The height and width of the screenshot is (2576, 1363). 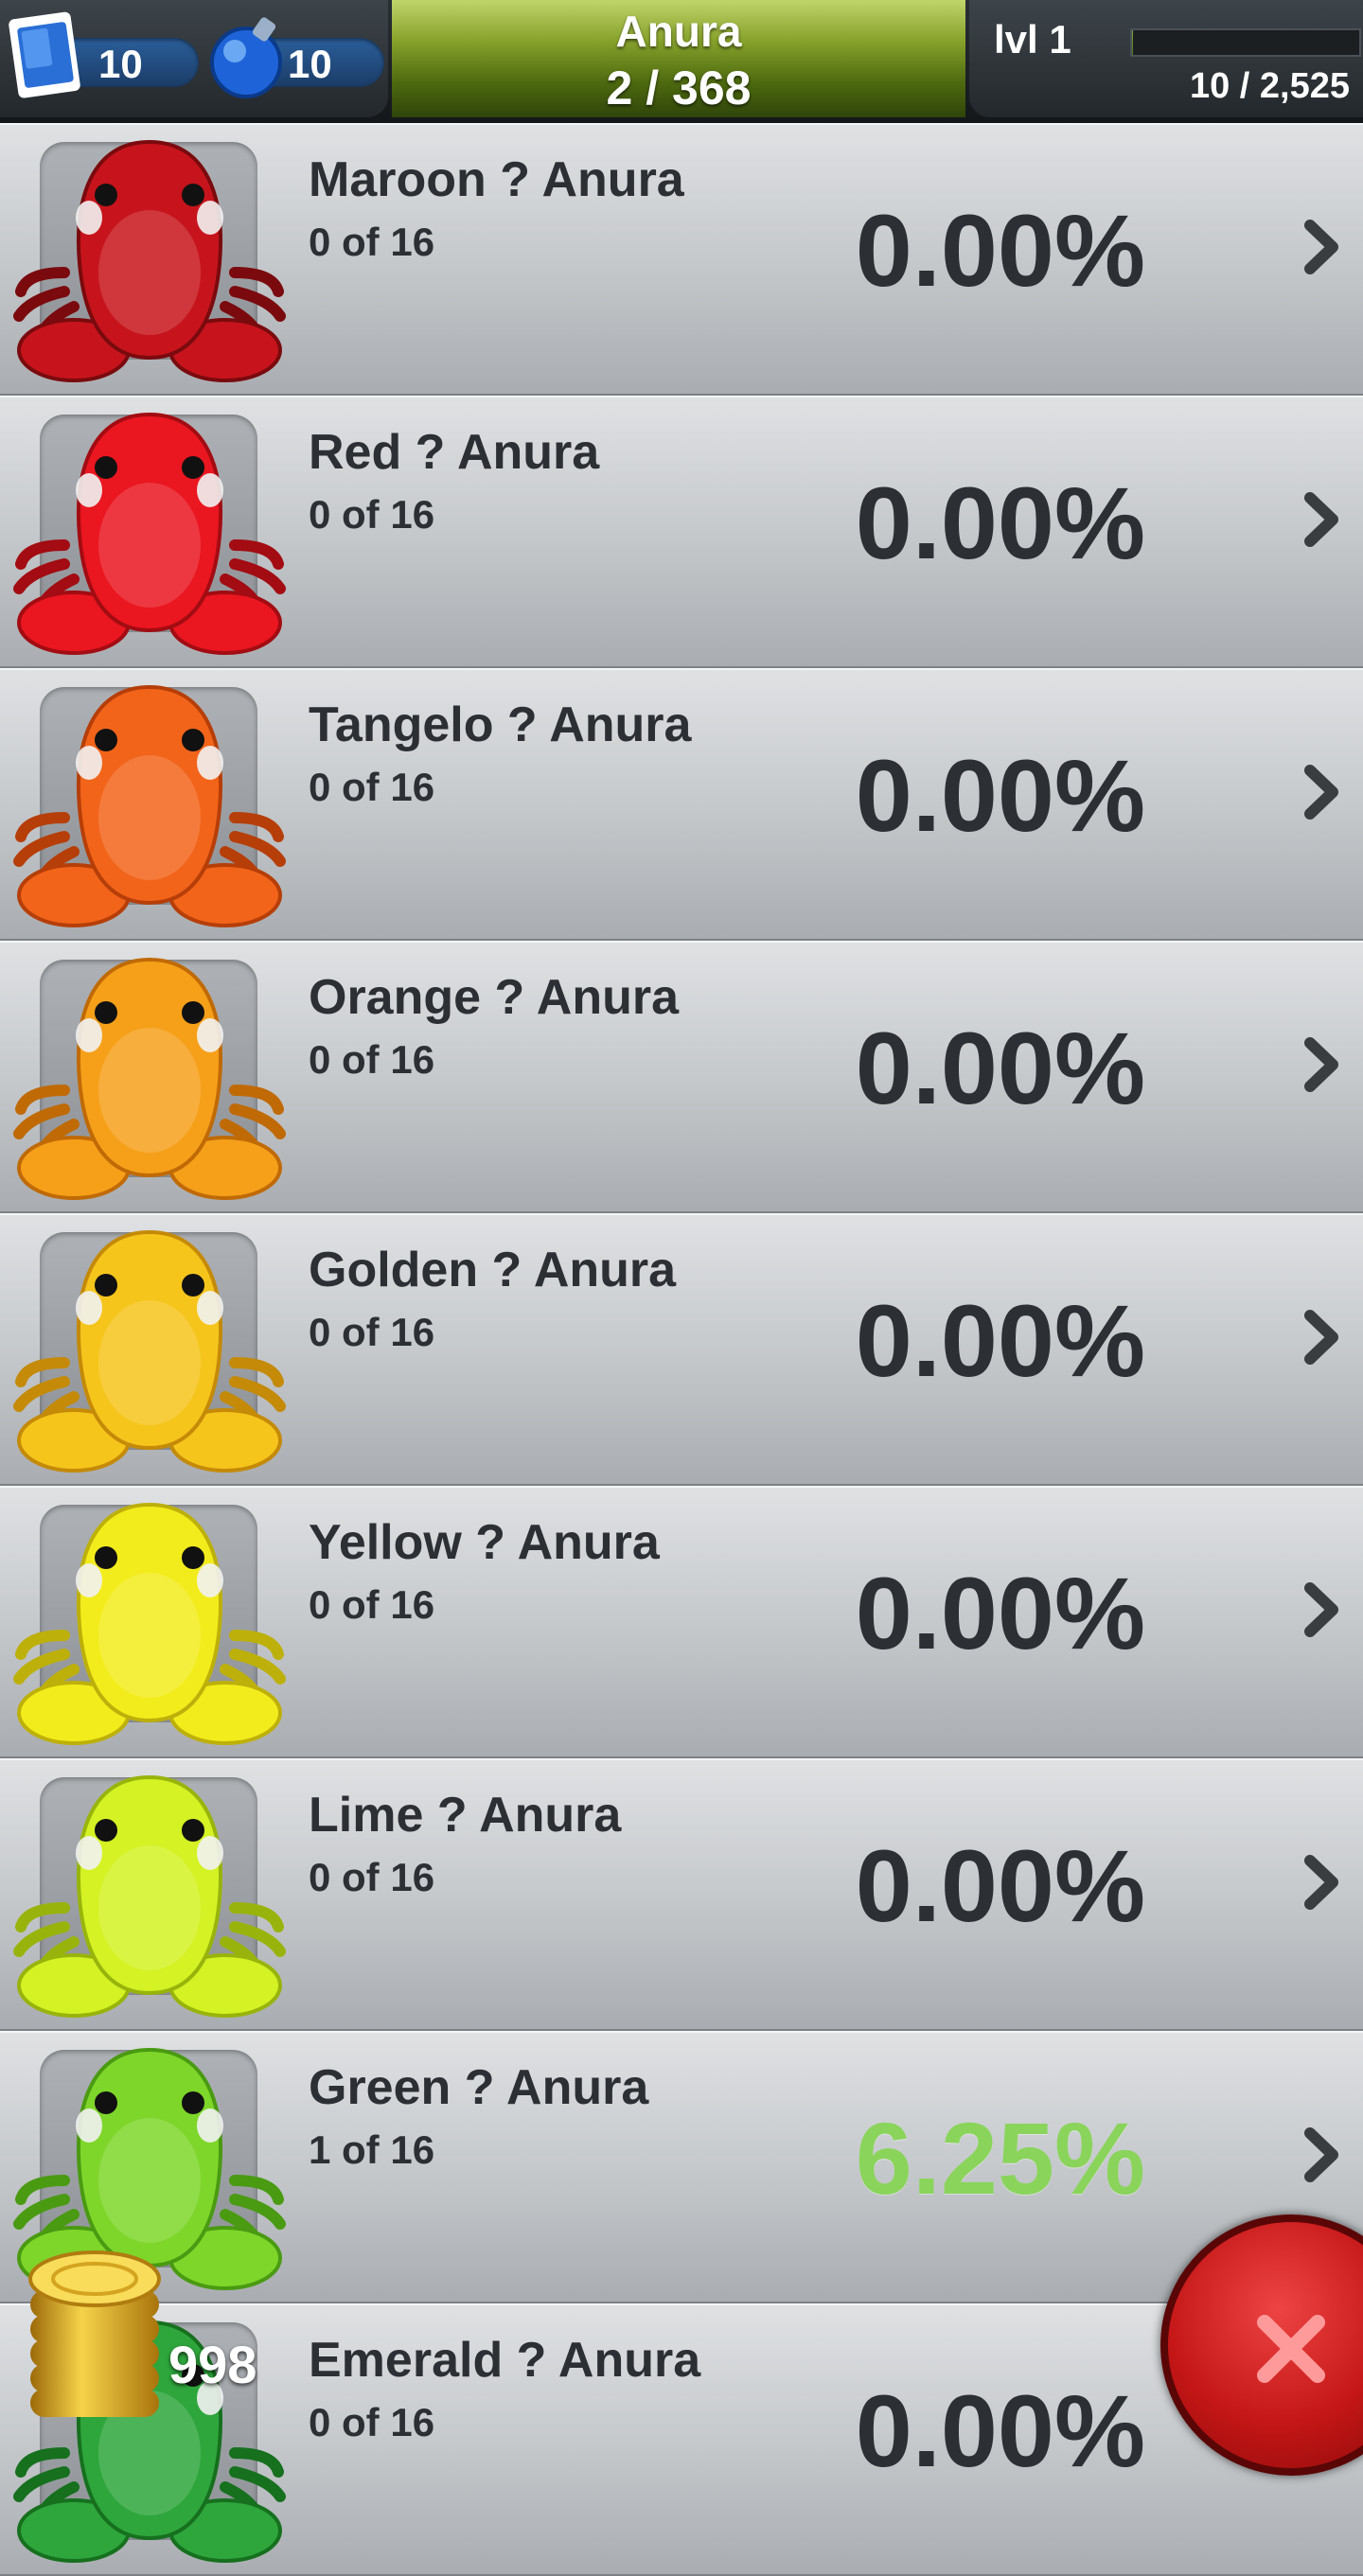 I want to click on species-count: 1 of 16, so click(x=372, y=2149).